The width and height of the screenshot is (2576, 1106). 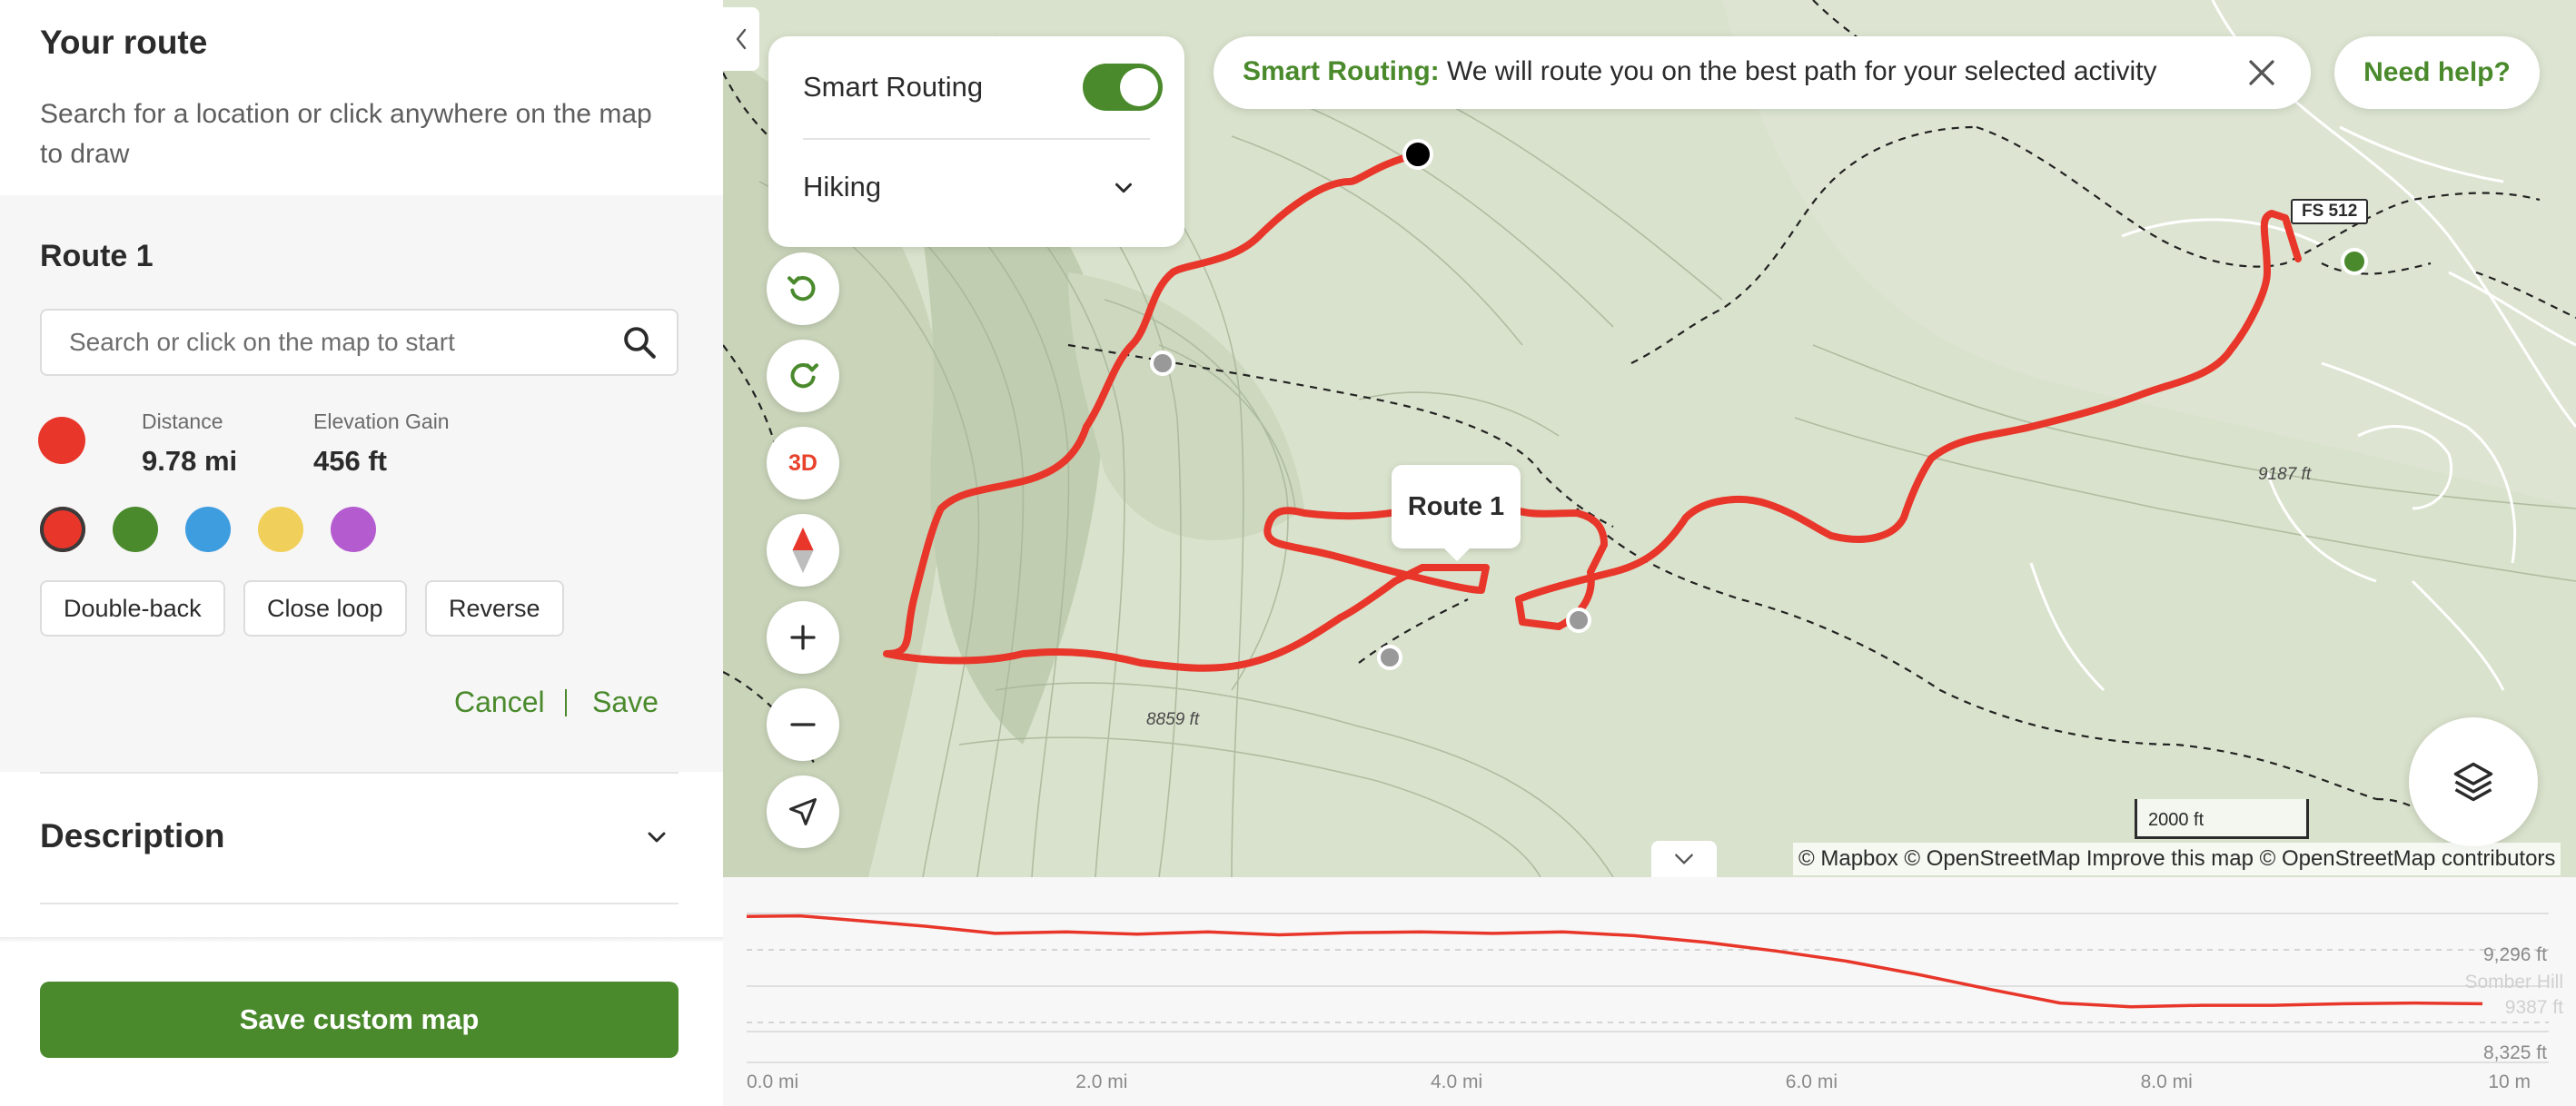 I want to click on collapse-sidebar-button, so click(x=741, y=39).